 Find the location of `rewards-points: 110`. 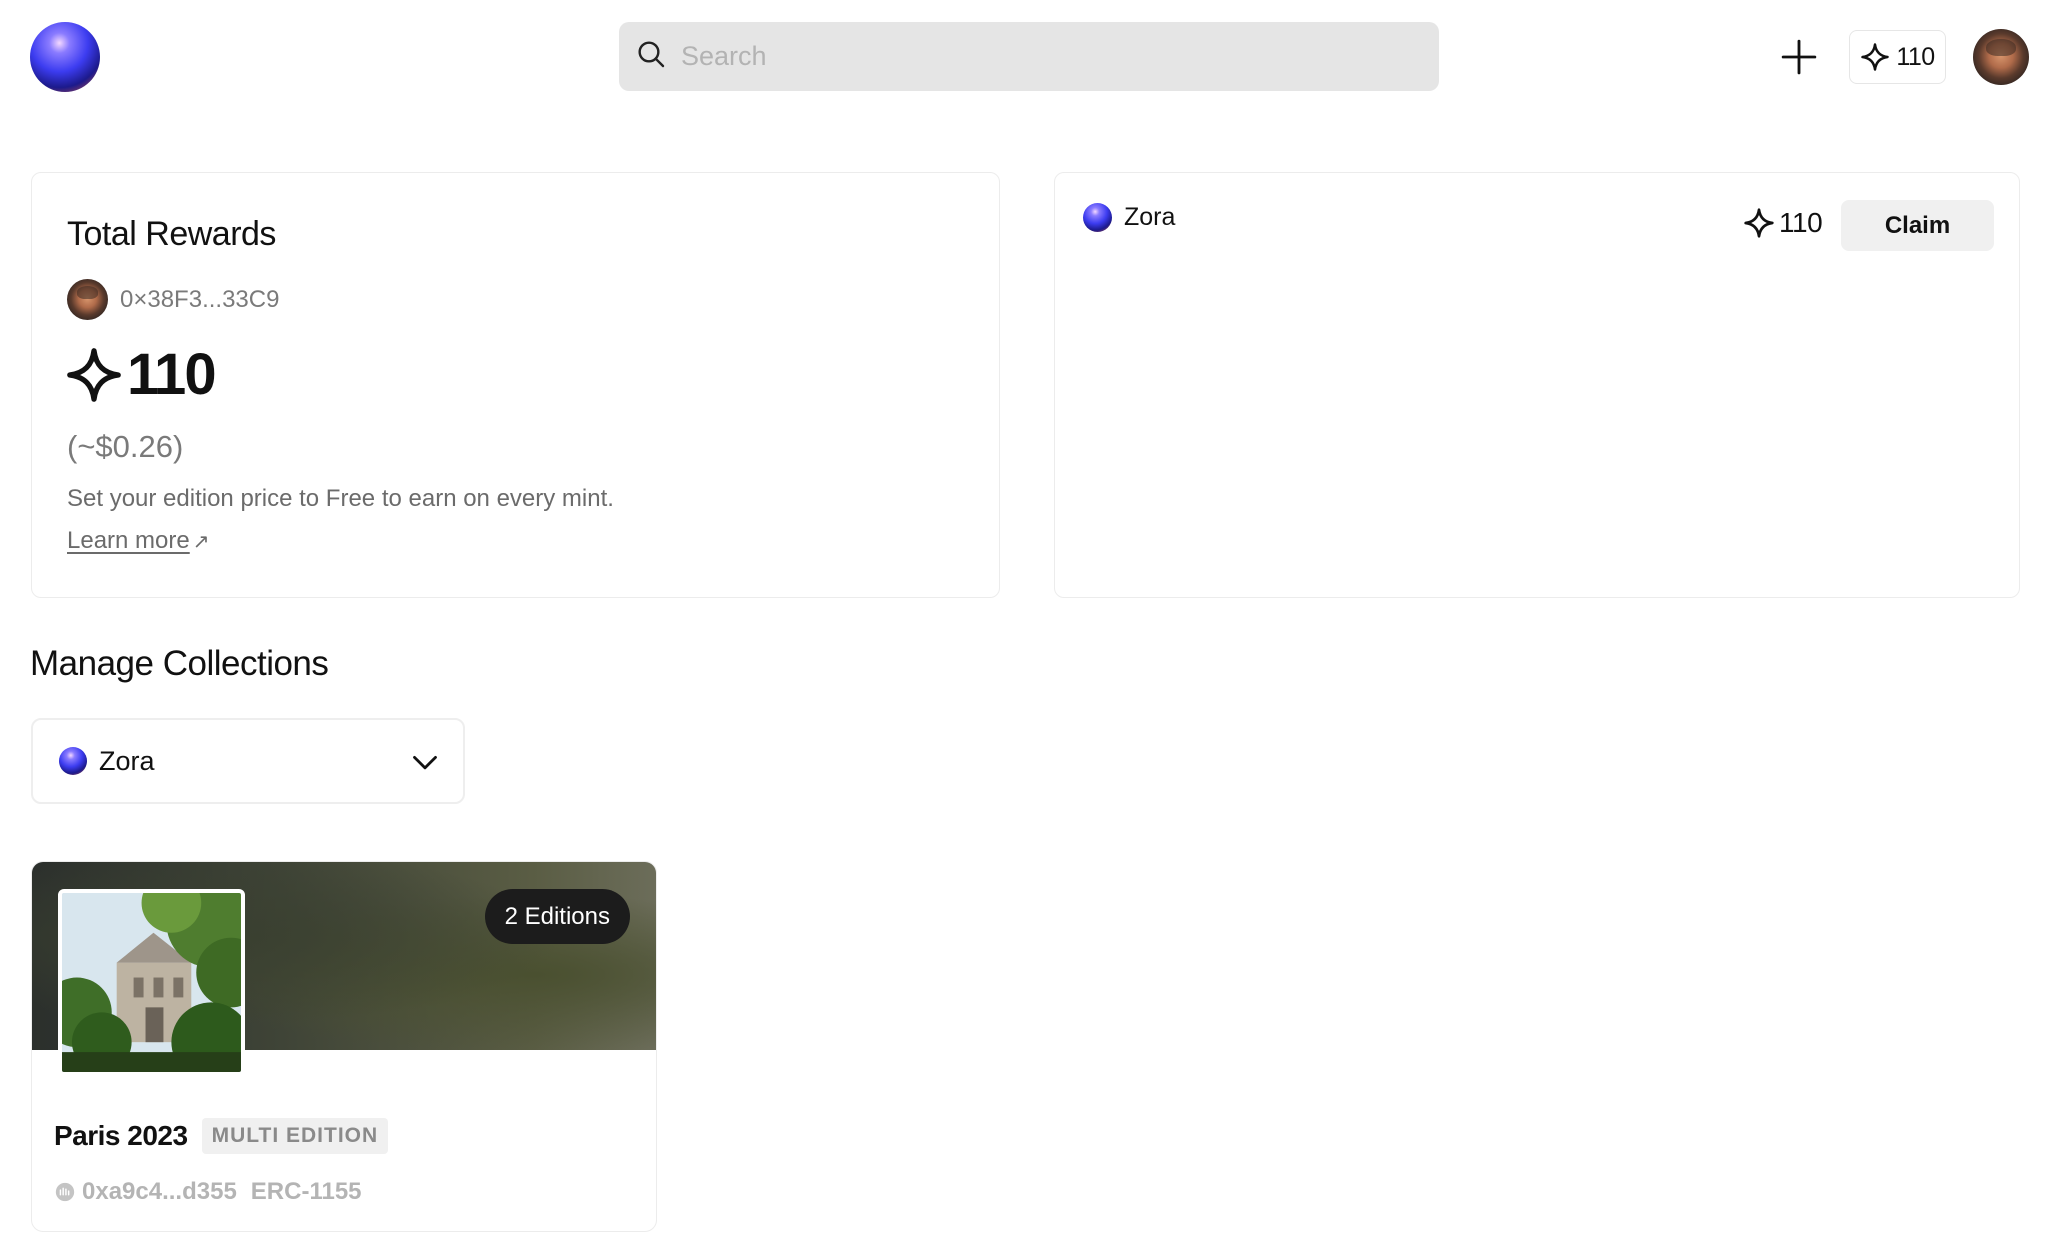

rewards-points: 110 is located at coordinates (141, 374).